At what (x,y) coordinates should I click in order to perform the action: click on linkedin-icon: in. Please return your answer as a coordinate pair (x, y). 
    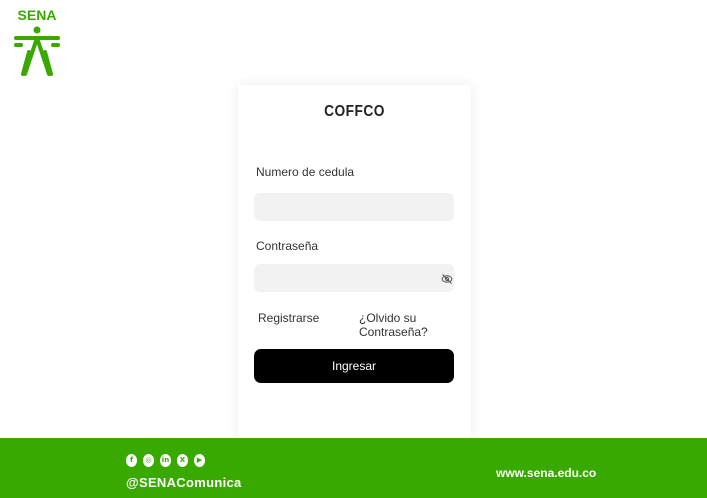
    Looking at the image, I should click on (165, 460).